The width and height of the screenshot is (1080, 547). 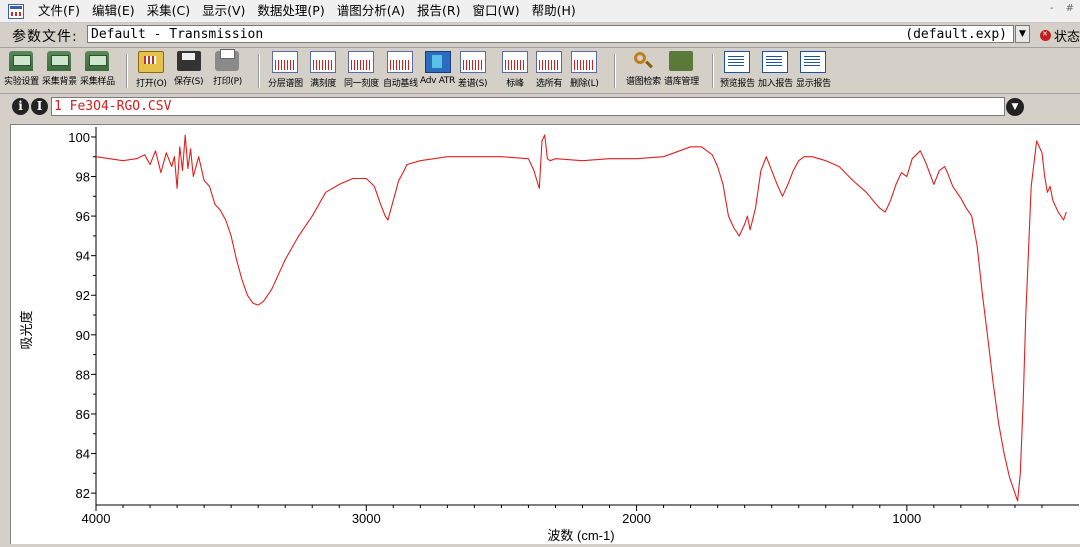 I want to click on chevron-down-icon: ▼, so click(x=1022, y=34).